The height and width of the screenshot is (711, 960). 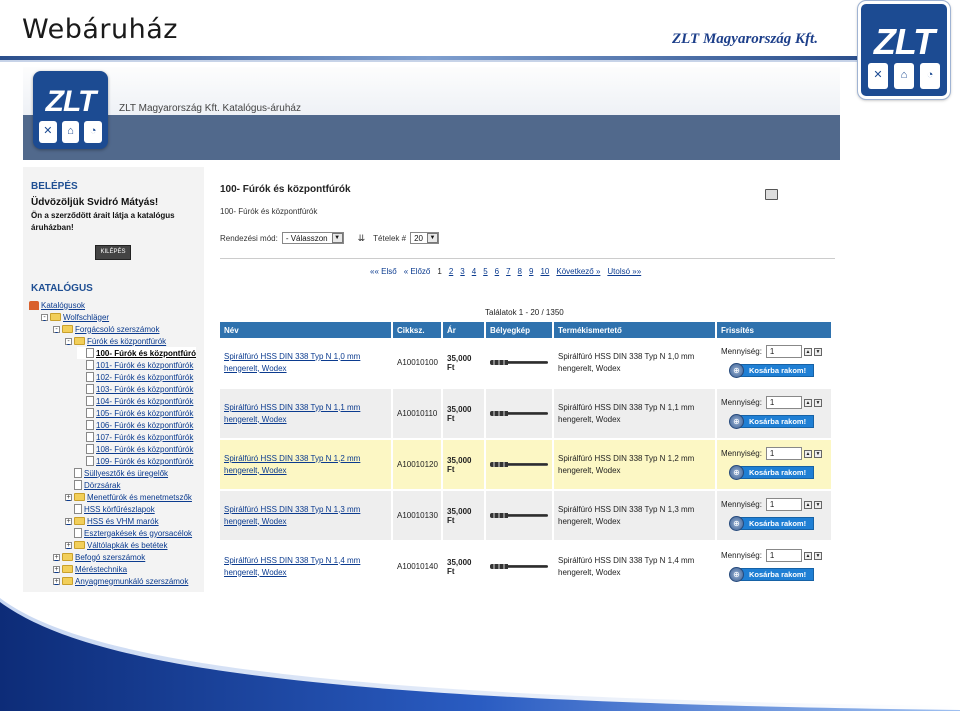 I want to click on pager-page: 5, so click(x=485, y=271).